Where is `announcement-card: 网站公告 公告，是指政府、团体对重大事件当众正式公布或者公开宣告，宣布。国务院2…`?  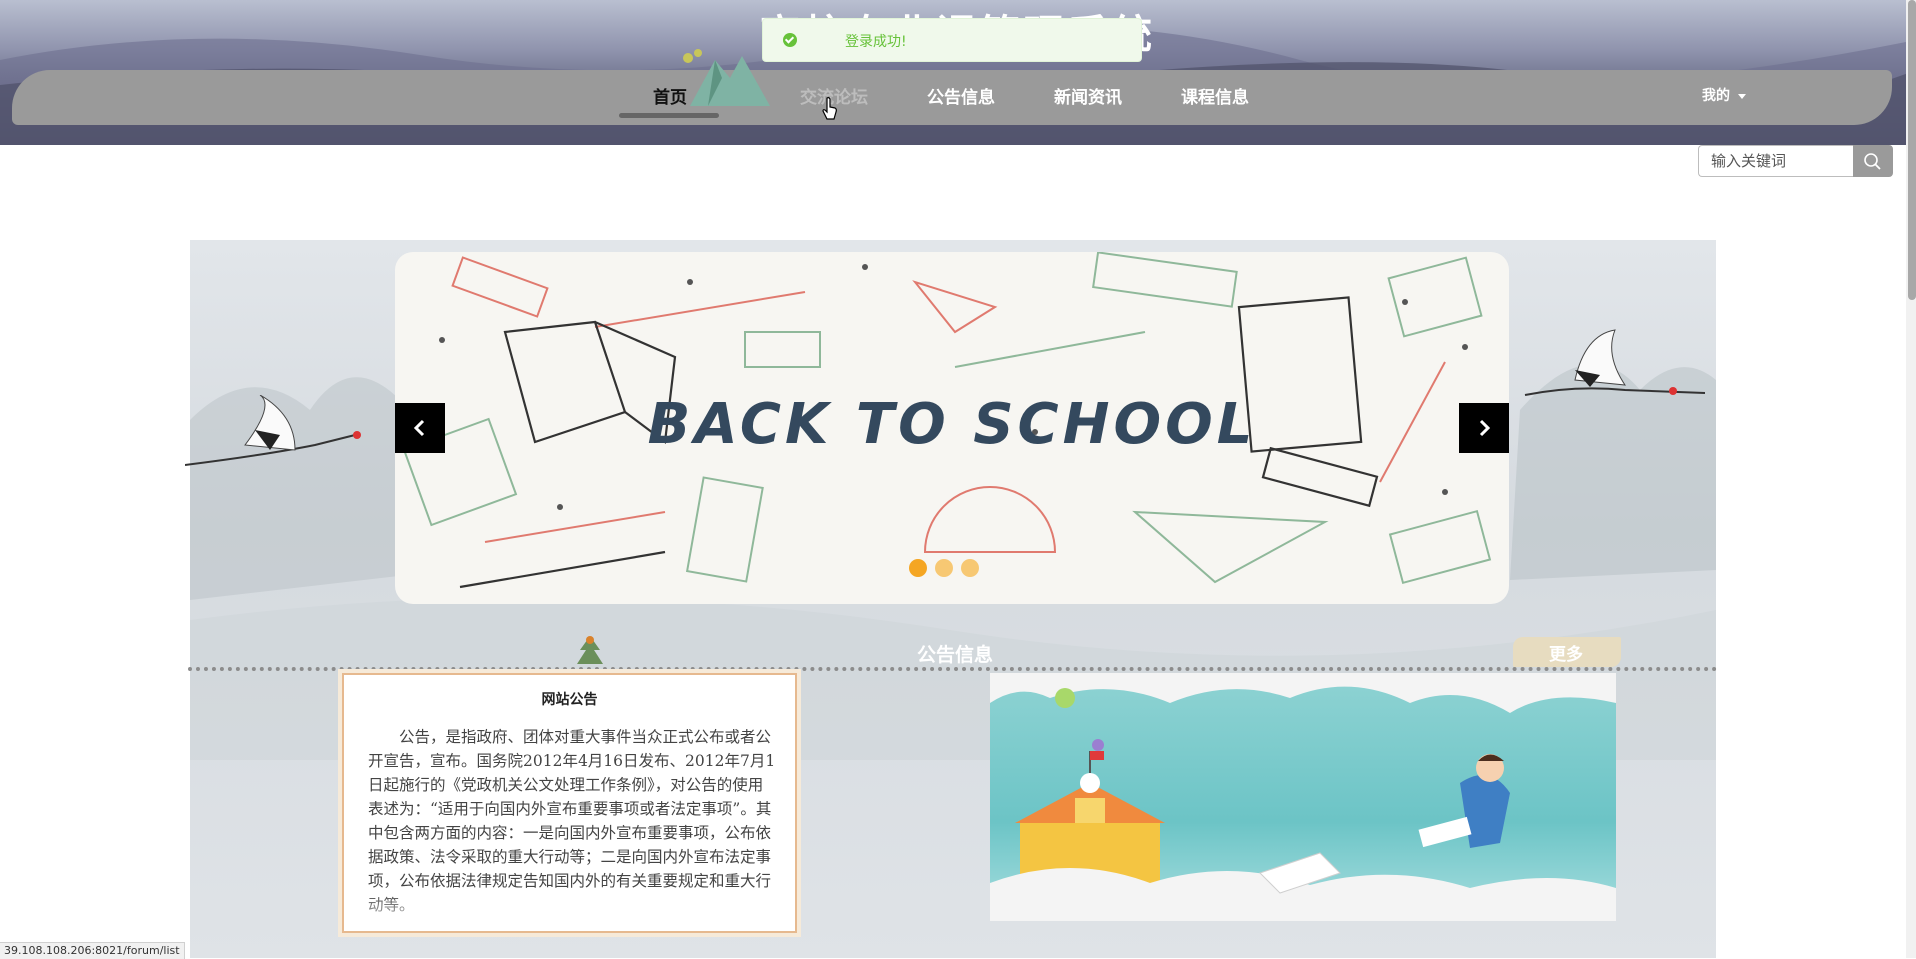
announcement-card: 网站公告 公告，是指政府、团体对重大事件当众正式公布或者公开宣告，宣布。国务院2… is located at coordinates (569, 803).